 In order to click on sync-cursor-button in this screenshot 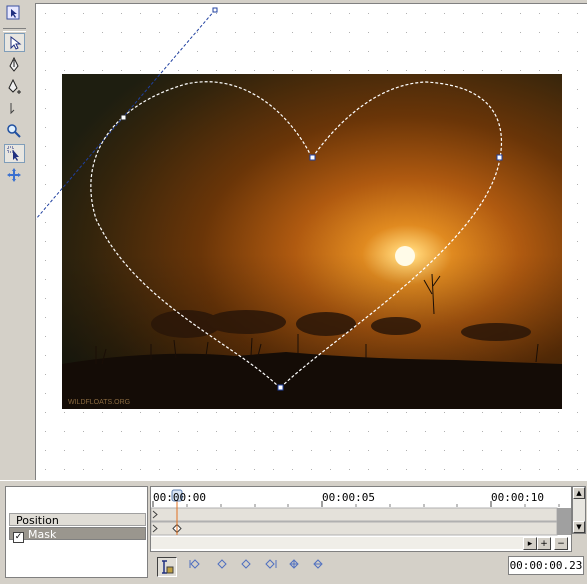, I will do `click(167, 567)`.